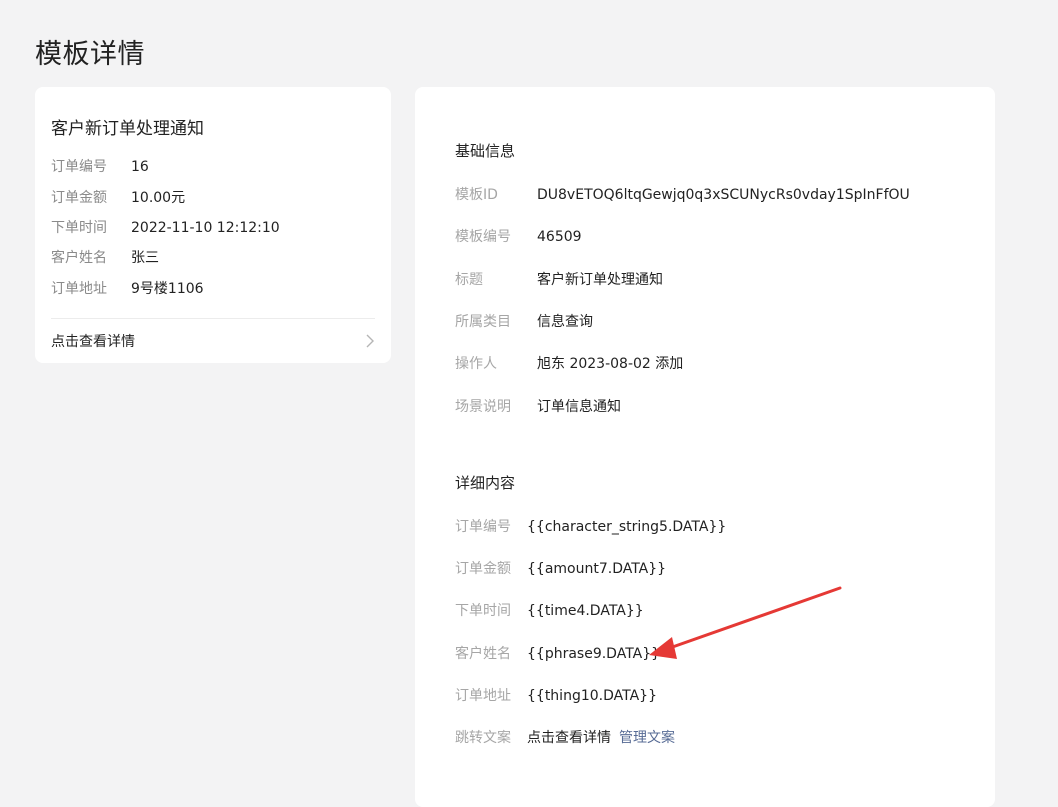 The height and width of the screenshot is (807, 1058). I want to click on info-value: 客户新订单处理通知, so click(600, 280).